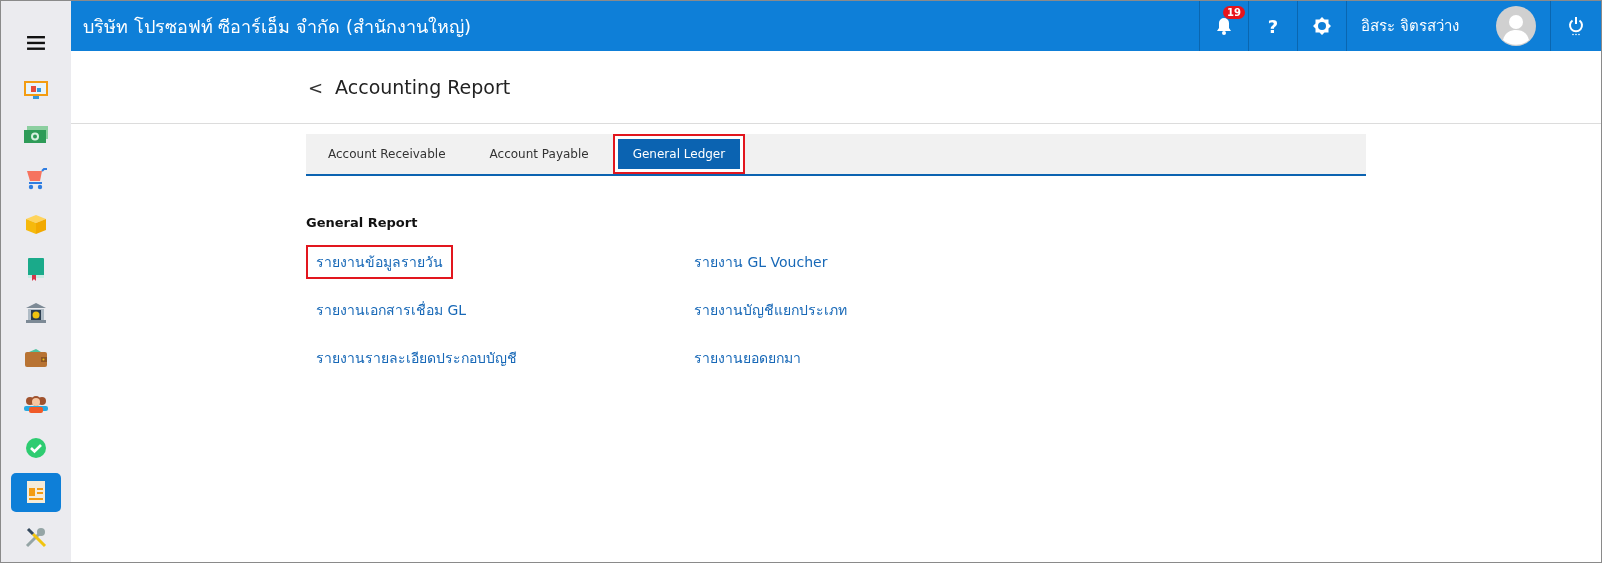  Describe the element at coordinates (1576, 26) in the screenshot. I see `power-icon` at that location.